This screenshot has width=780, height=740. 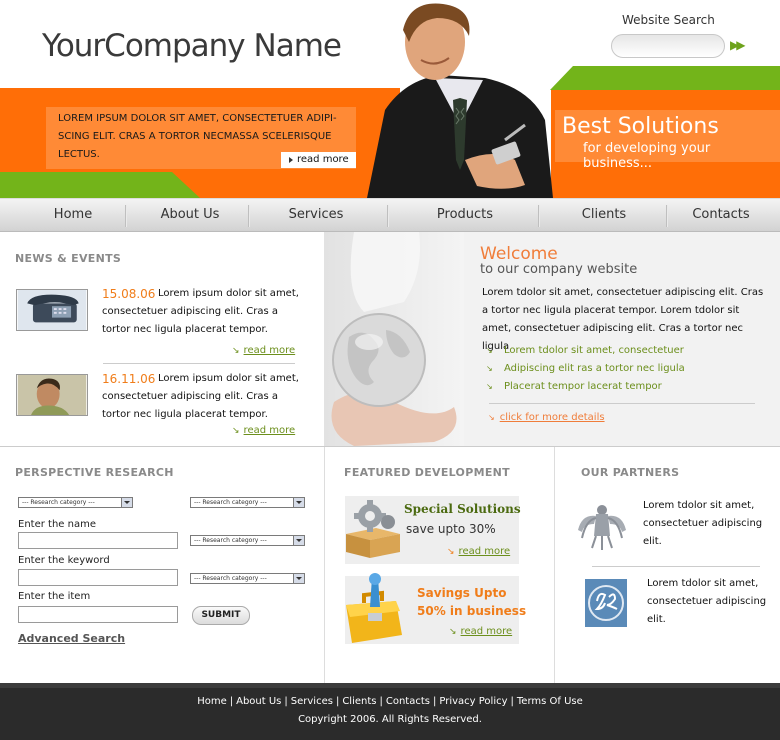 What do you see at coordinates (665, 78) in the screenshot?
I see `green-stripe-right` at bounding box center [665, 78].